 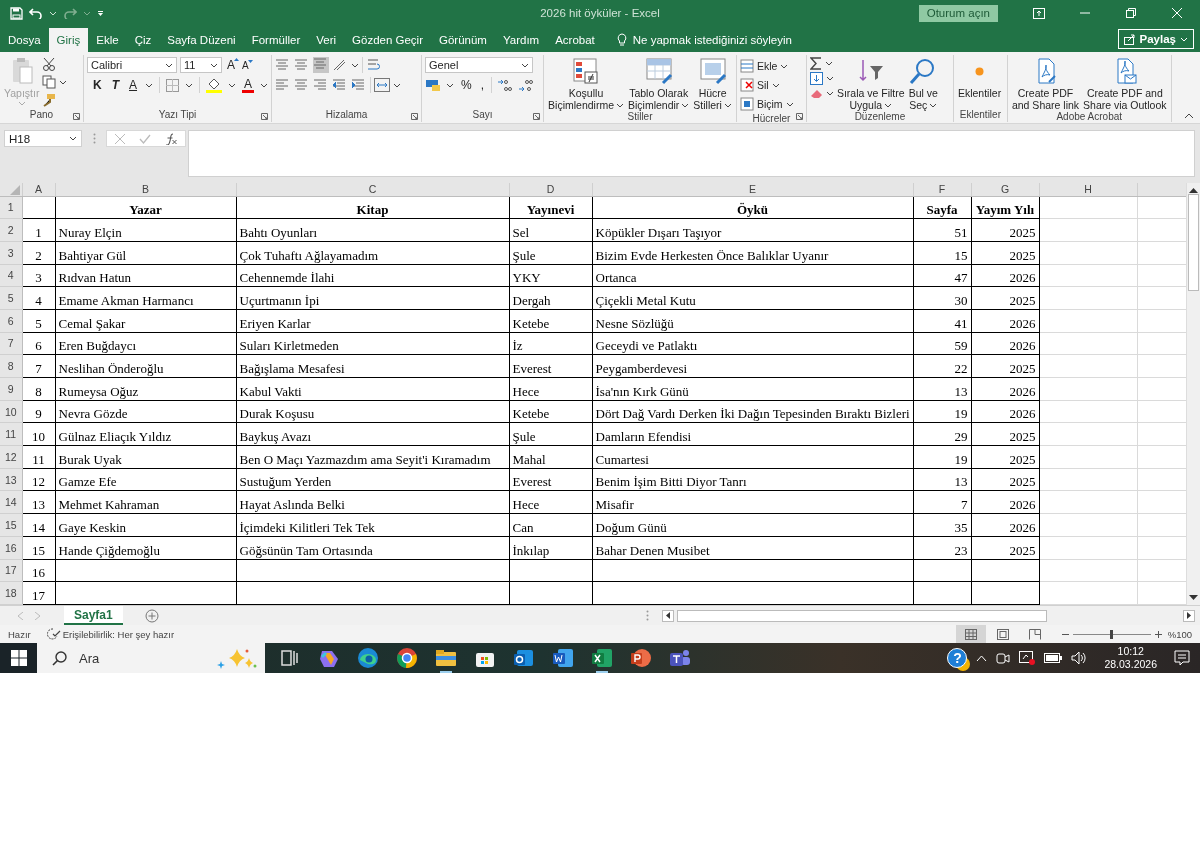 What do you see at coordinates (958, 13) in the screenshot?
I see `sign-in-button: Oturum açın` at bounding box center [958, 13].